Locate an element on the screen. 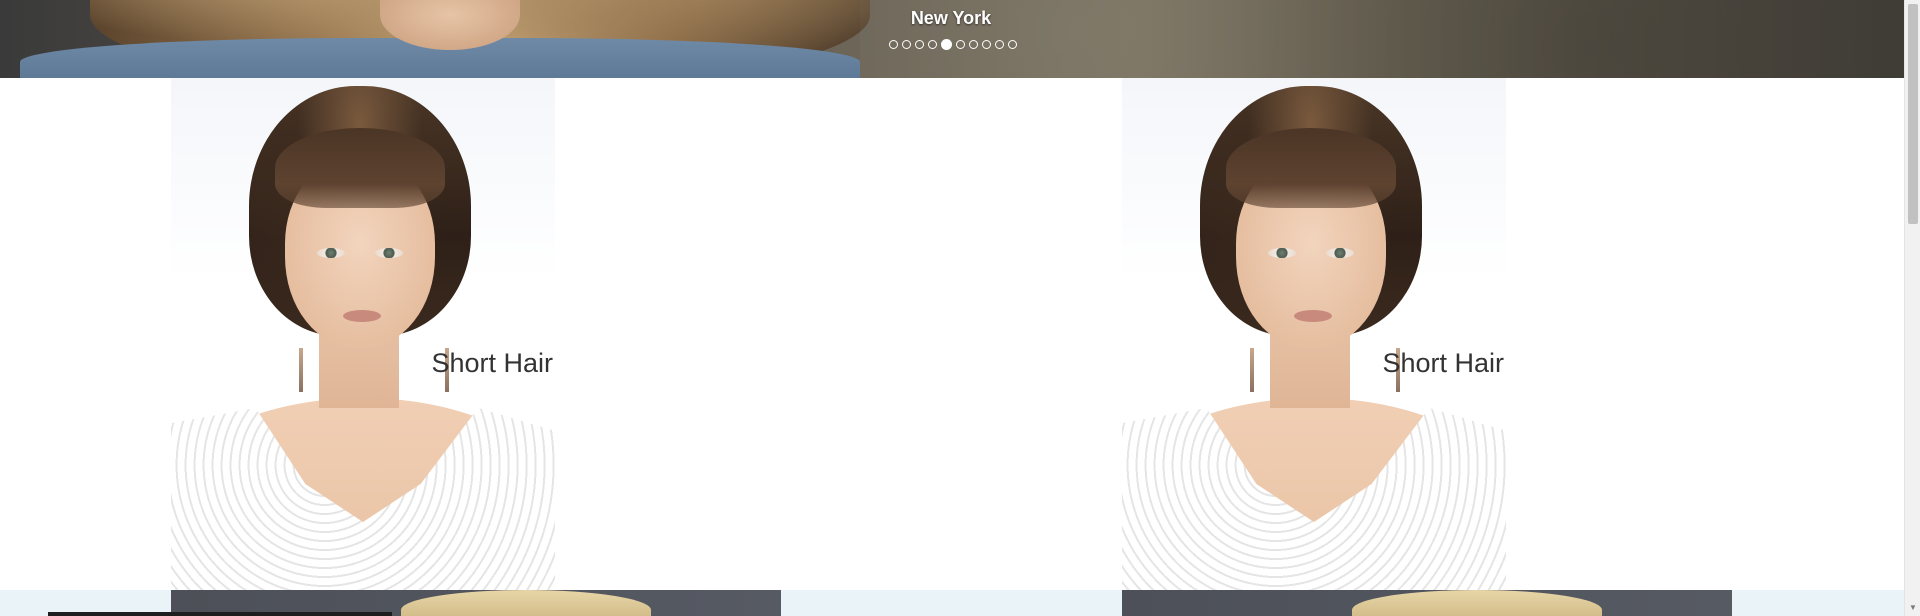 This screenshot has width=1920, height=616. hero-caption: New York is located at coordinates (951, 18).